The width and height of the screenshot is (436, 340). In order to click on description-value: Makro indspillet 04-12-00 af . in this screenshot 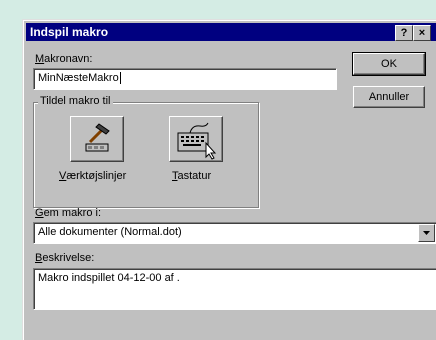, I will do `click(109, 278)`.